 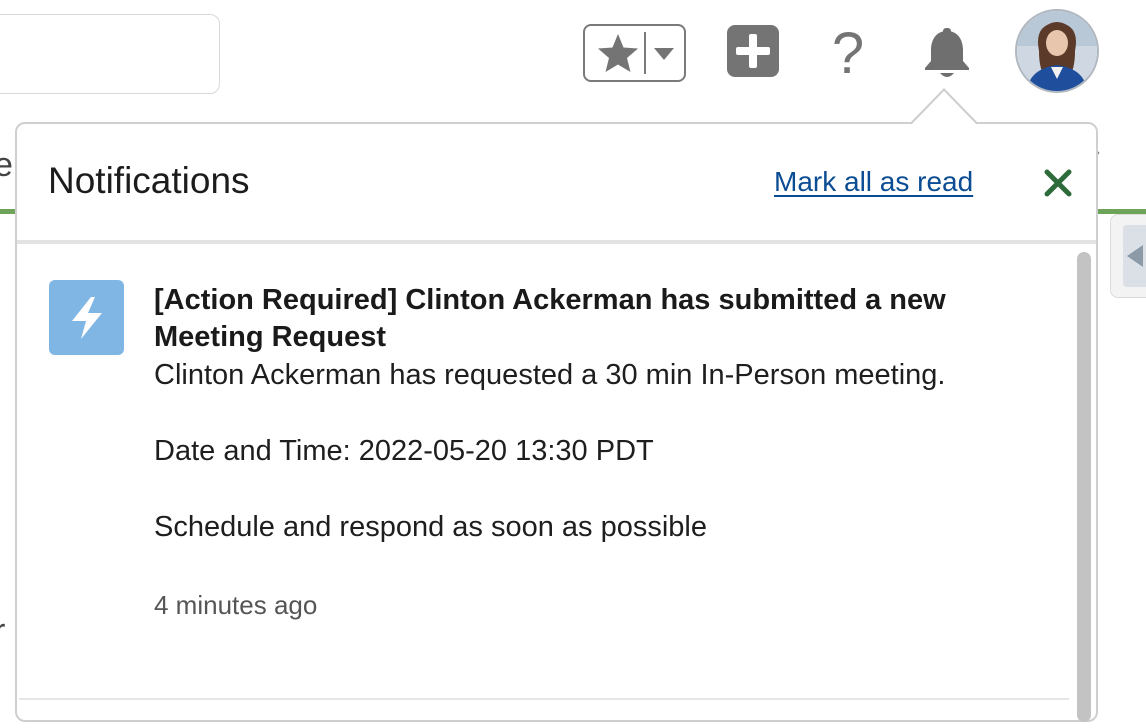 I want to click on chevron-down-icon, so click(x=664, y=54).